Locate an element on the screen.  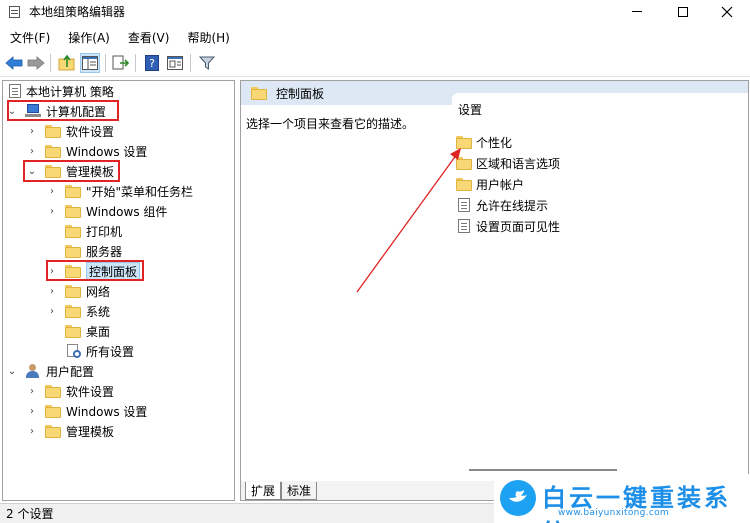
description-text: 选择一个项目来查看它的描述。 is located at coordinates (330, 124).